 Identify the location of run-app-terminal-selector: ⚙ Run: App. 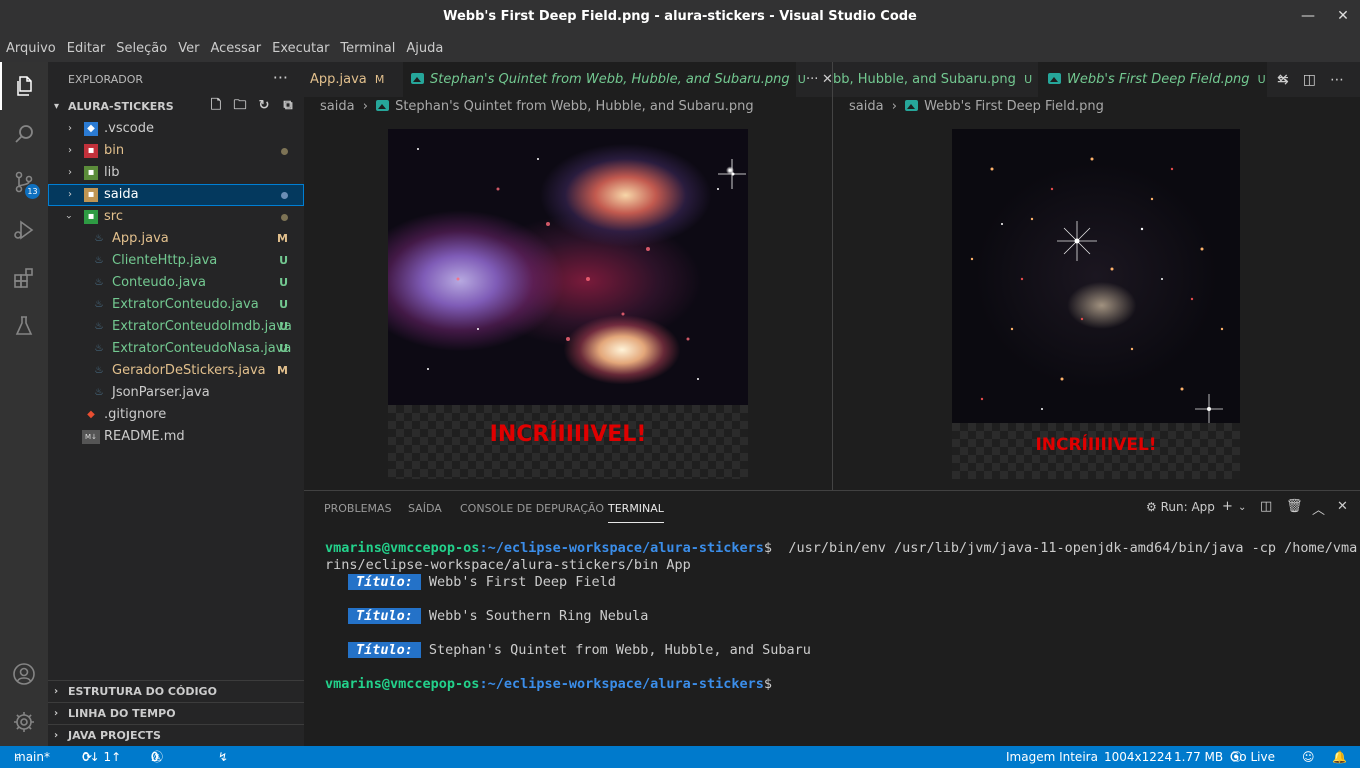
(1180, 507).